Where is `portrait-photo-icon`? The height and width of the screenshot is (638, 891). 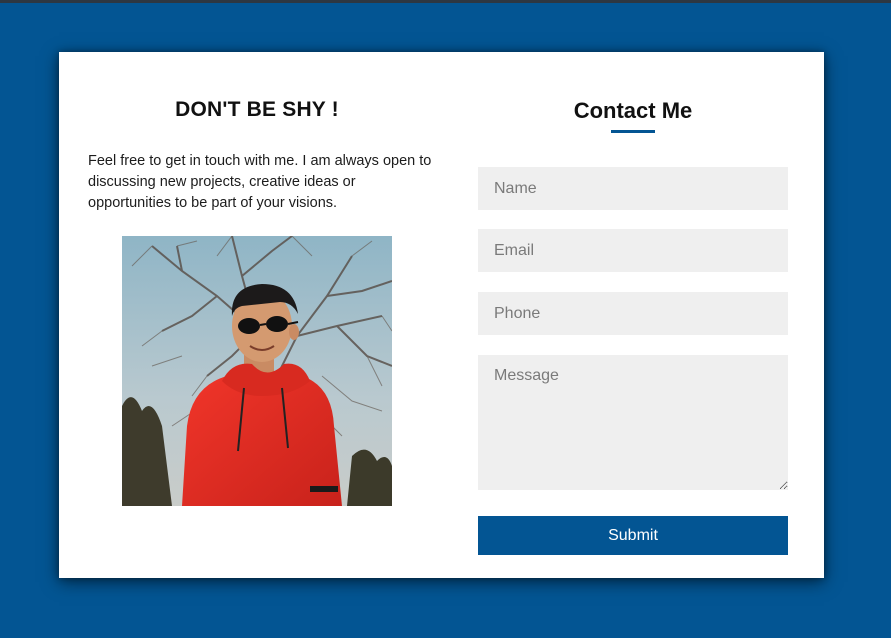 portrait-photo-icon is located at coordinates (257, 371).